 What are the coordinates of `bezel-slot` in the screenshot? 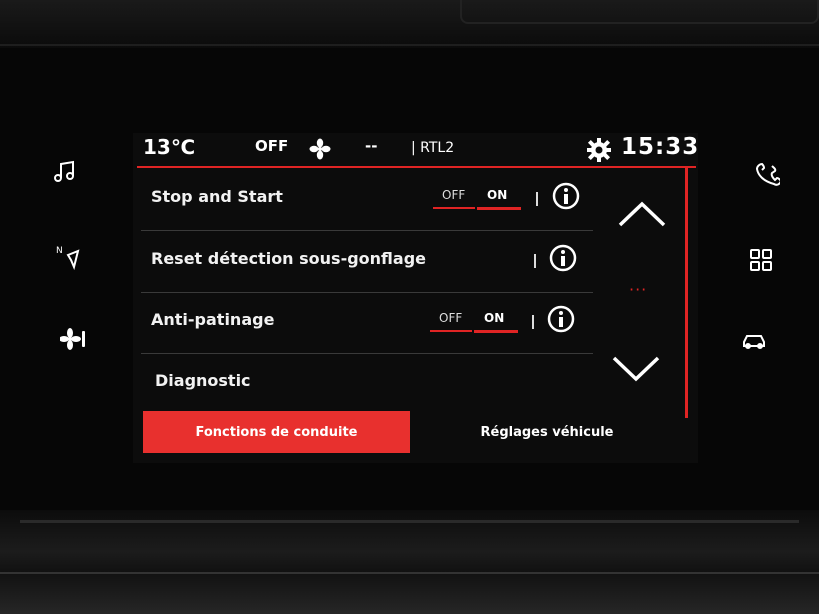 It's located at (639, 12).